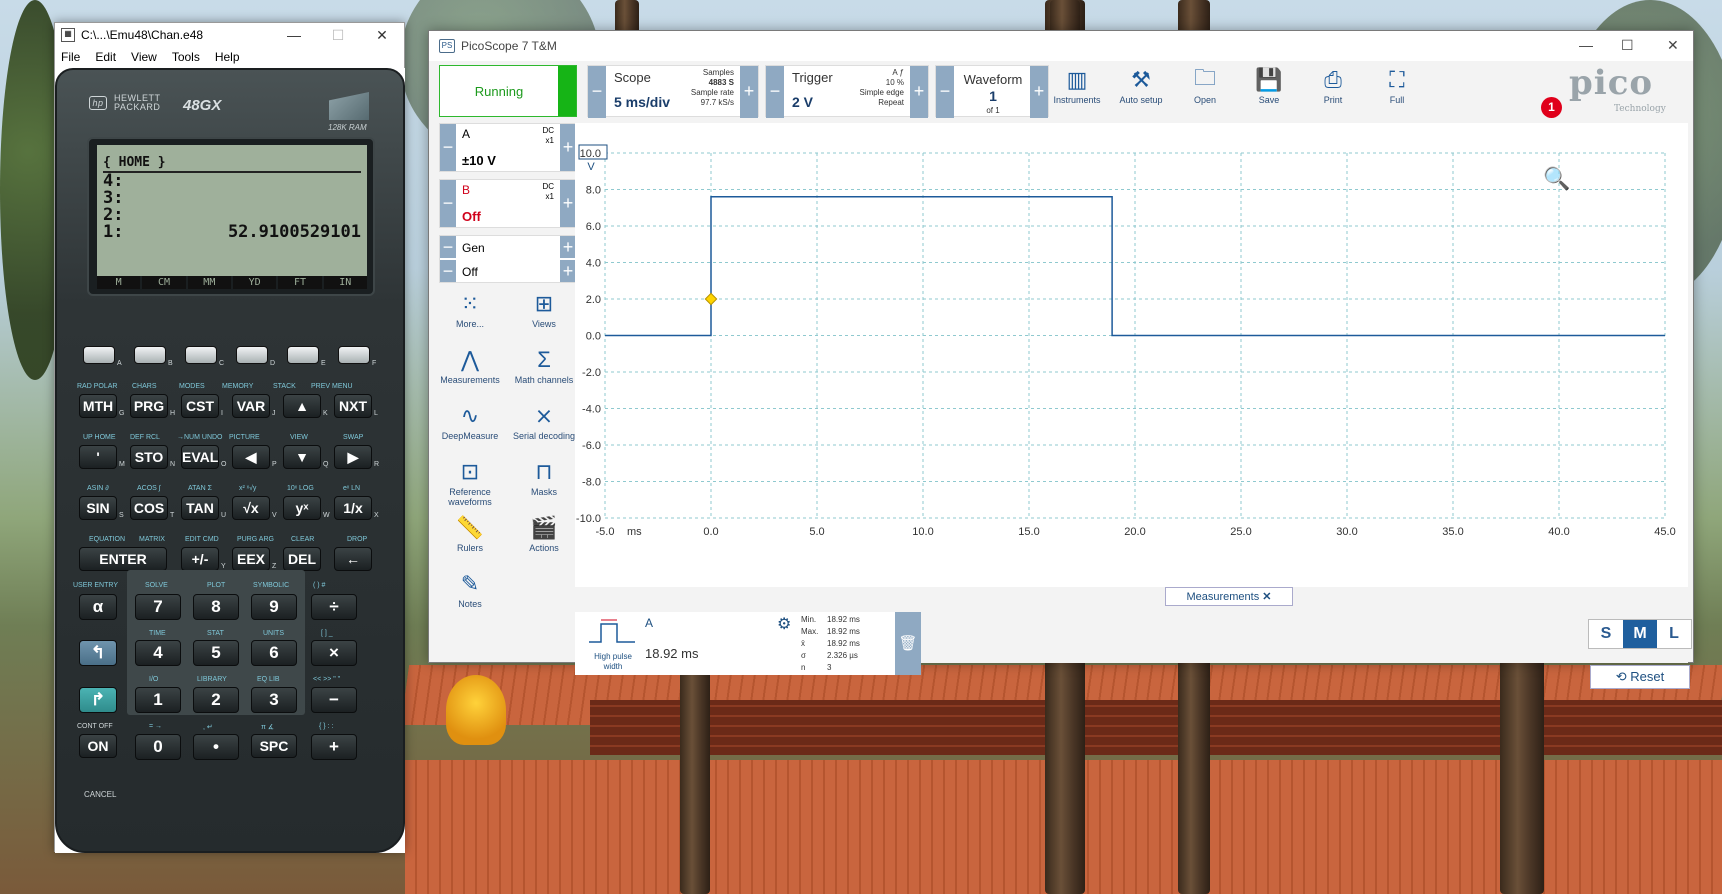  Describe the element at coordinates (274, 607) in the screenshot. I see `key-9: 9` at that location.